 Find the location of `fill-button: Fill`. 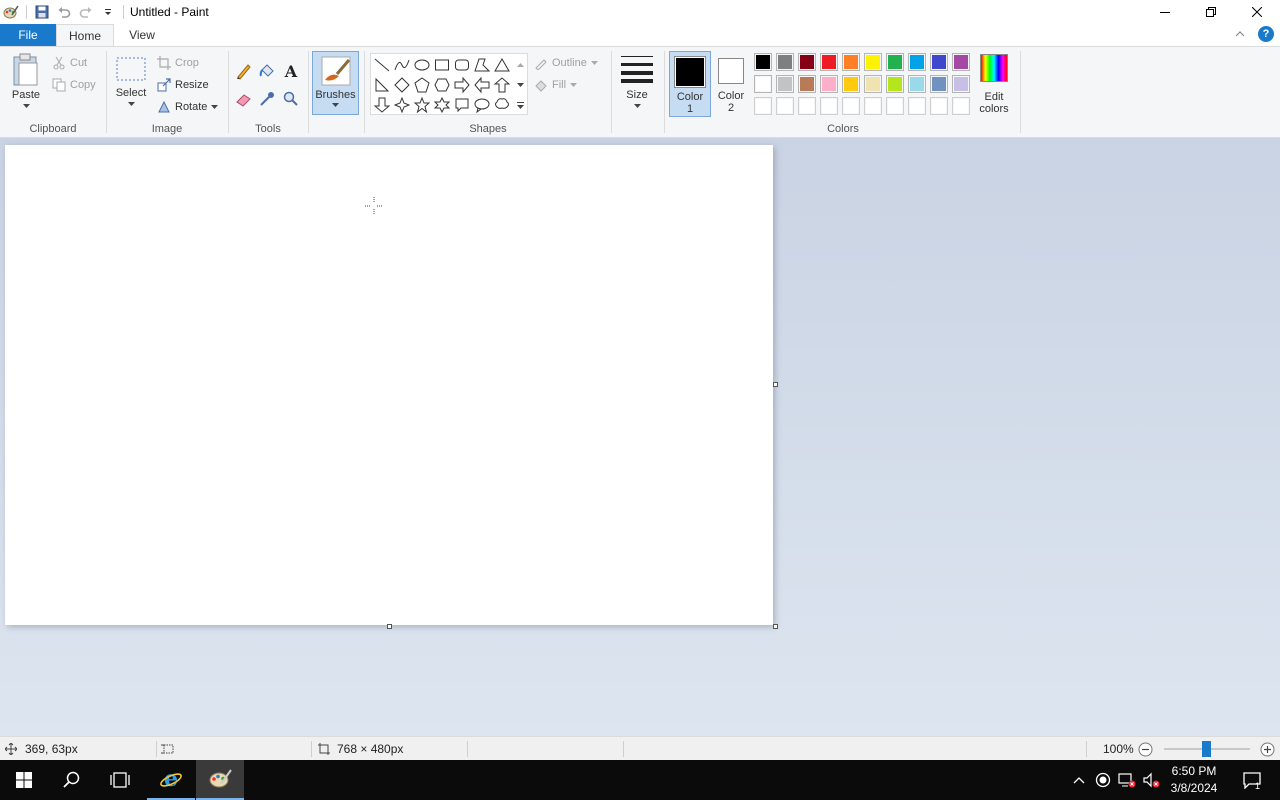

fill-button: Fill is located at coordinates (556, 85).